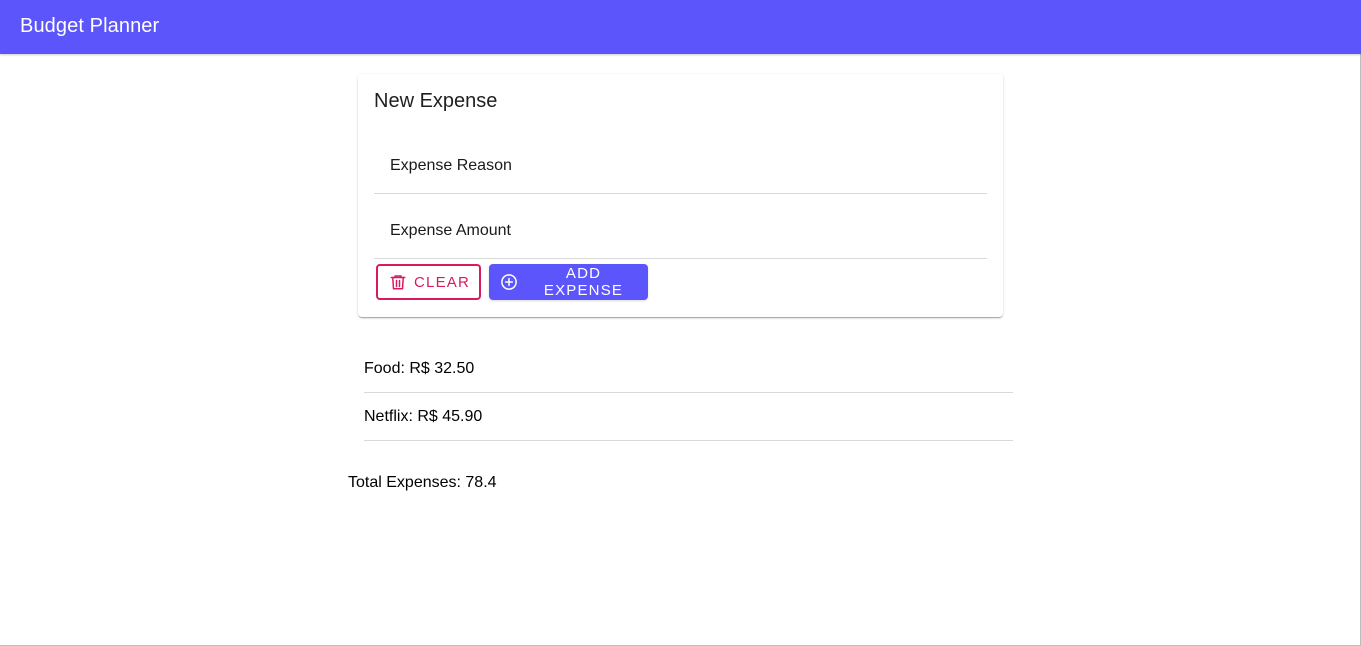  I want to click on add-expense-button: Add Expense, so click(568, 282).